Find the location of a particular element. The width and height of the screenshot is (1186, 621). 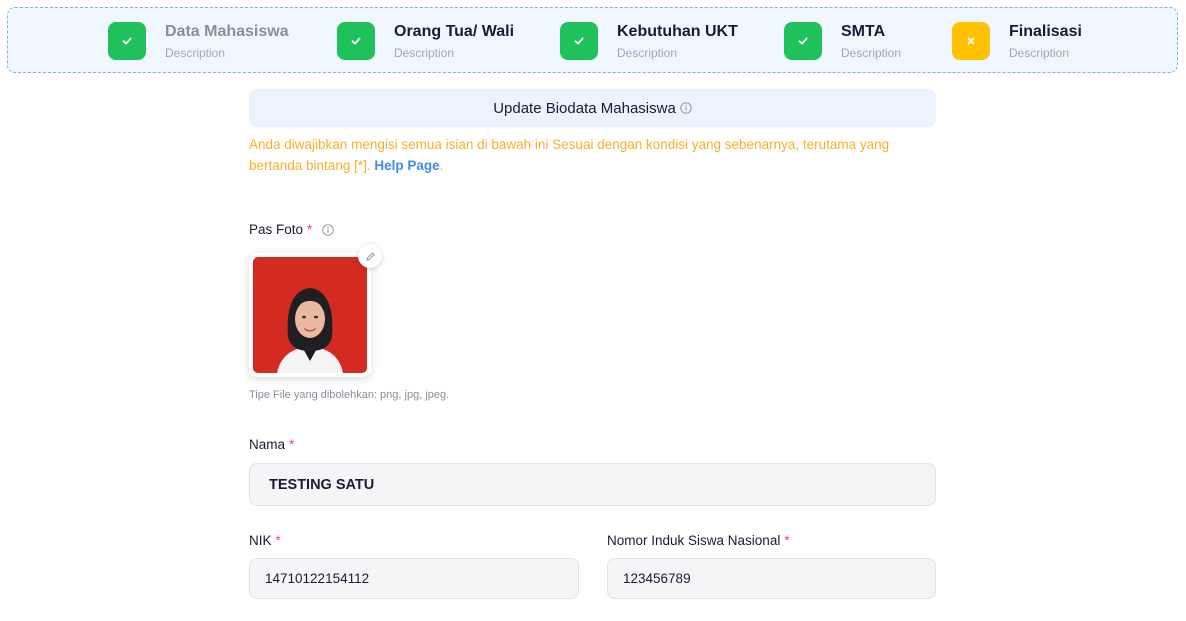

nama-label-text: Nama is located at coordinates (267, 444).